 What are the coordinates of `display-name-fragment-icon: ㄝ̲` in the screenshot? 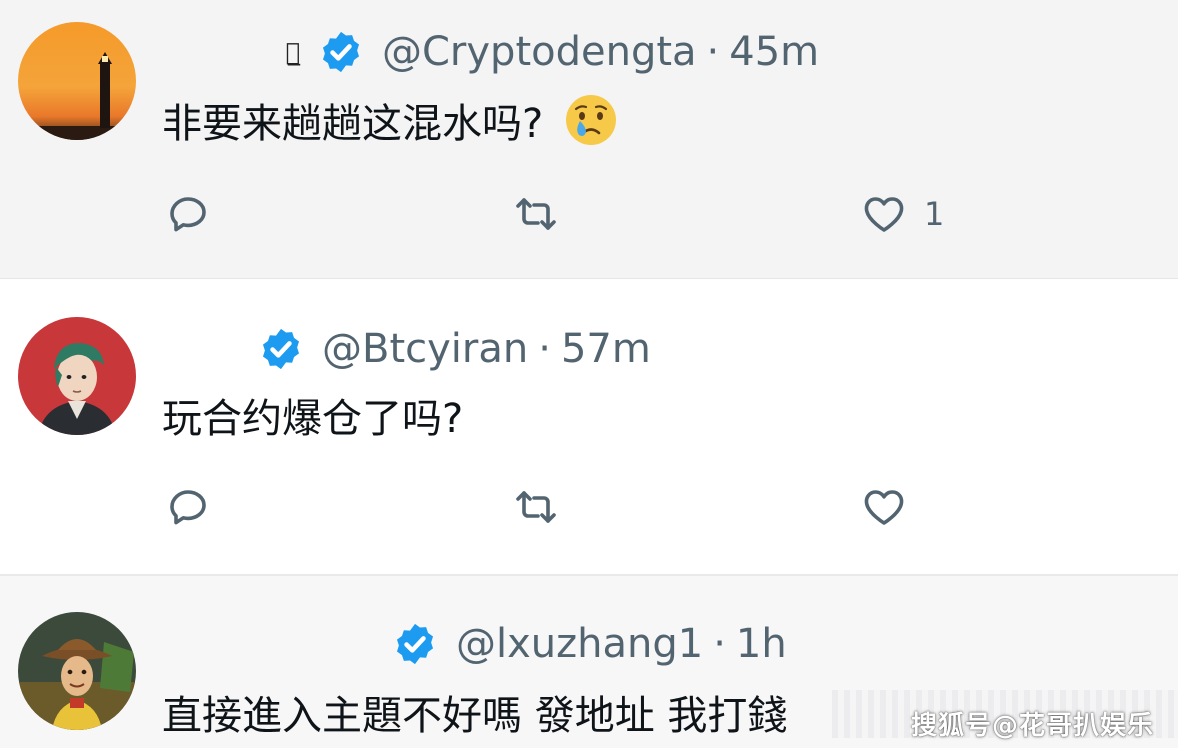 It's located at (292, 52).